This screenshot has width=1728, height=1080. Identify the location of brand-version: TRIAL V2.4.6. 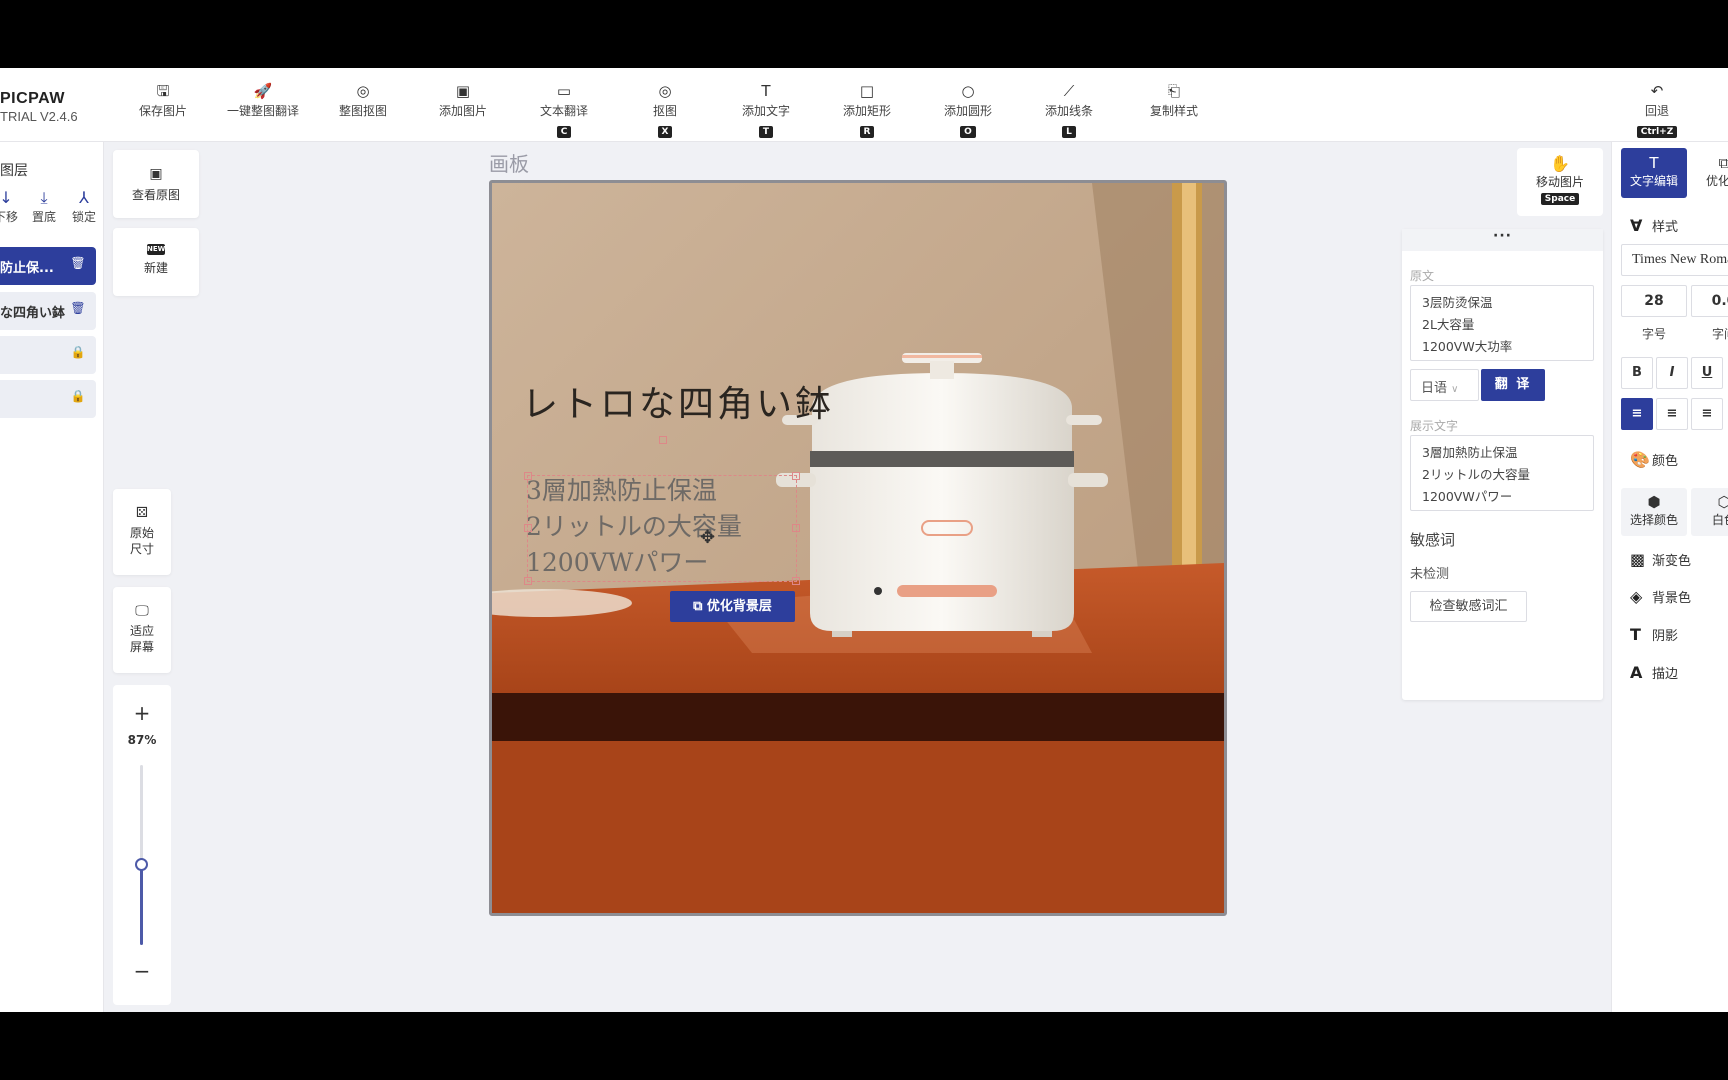
(39, 116).